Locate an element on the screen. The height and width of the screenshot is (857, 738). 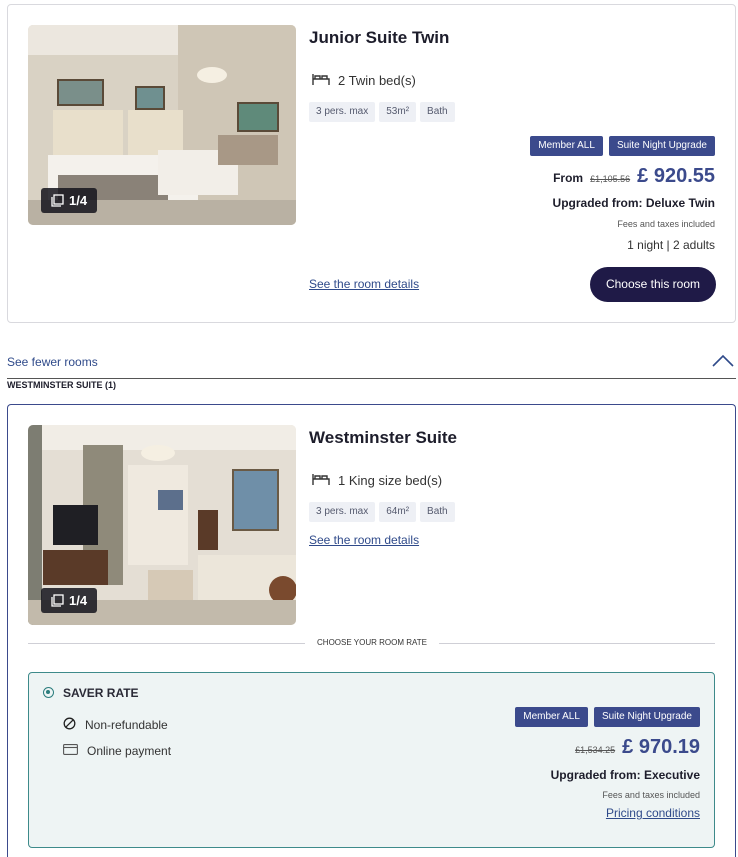
price-original: £1,534.25 is located at coordinates (595, 750).